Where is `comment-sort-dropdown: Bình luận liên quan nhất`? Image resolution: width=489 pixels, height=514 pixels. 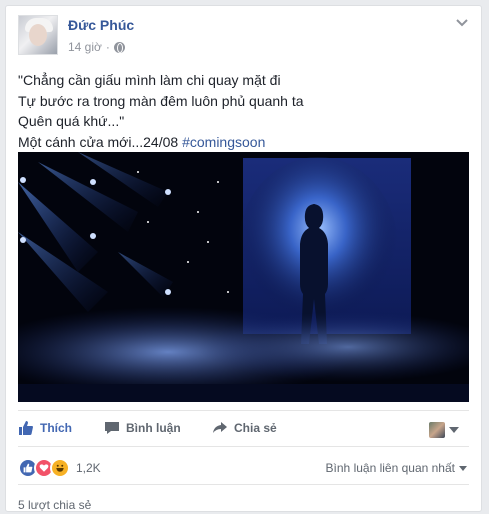 comment-sort-dropdown: Bình luận liên quan nhất is located at coordinates (396, 468).